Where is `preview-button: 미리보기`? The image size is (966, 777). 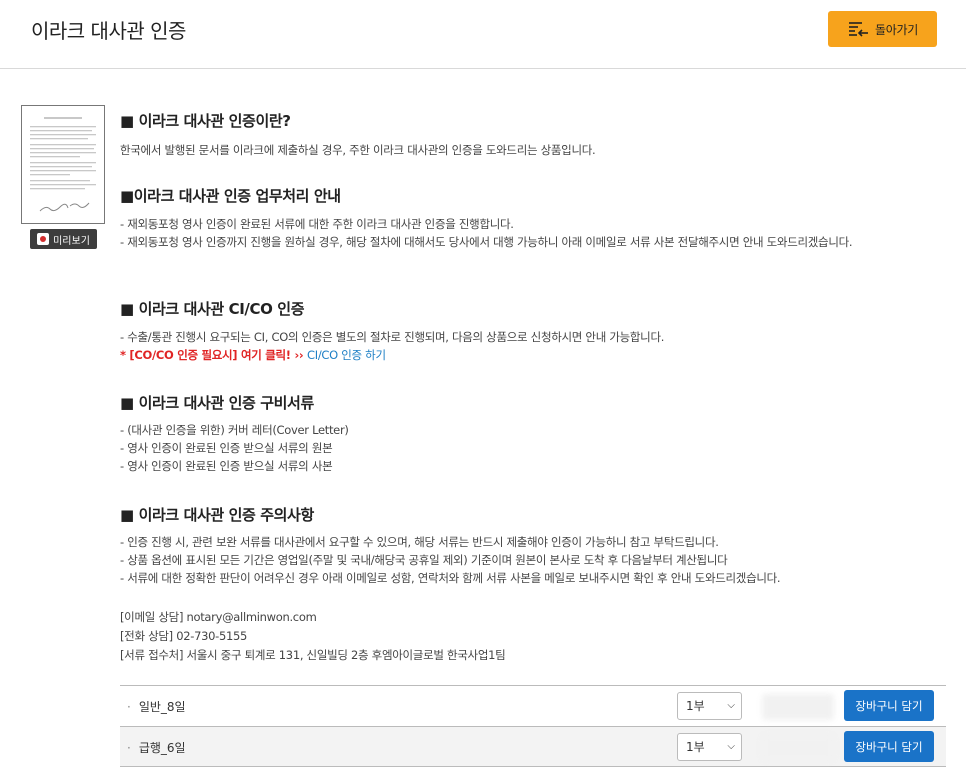
preview-button: 미리보기 is located at coordinates (63, 239).